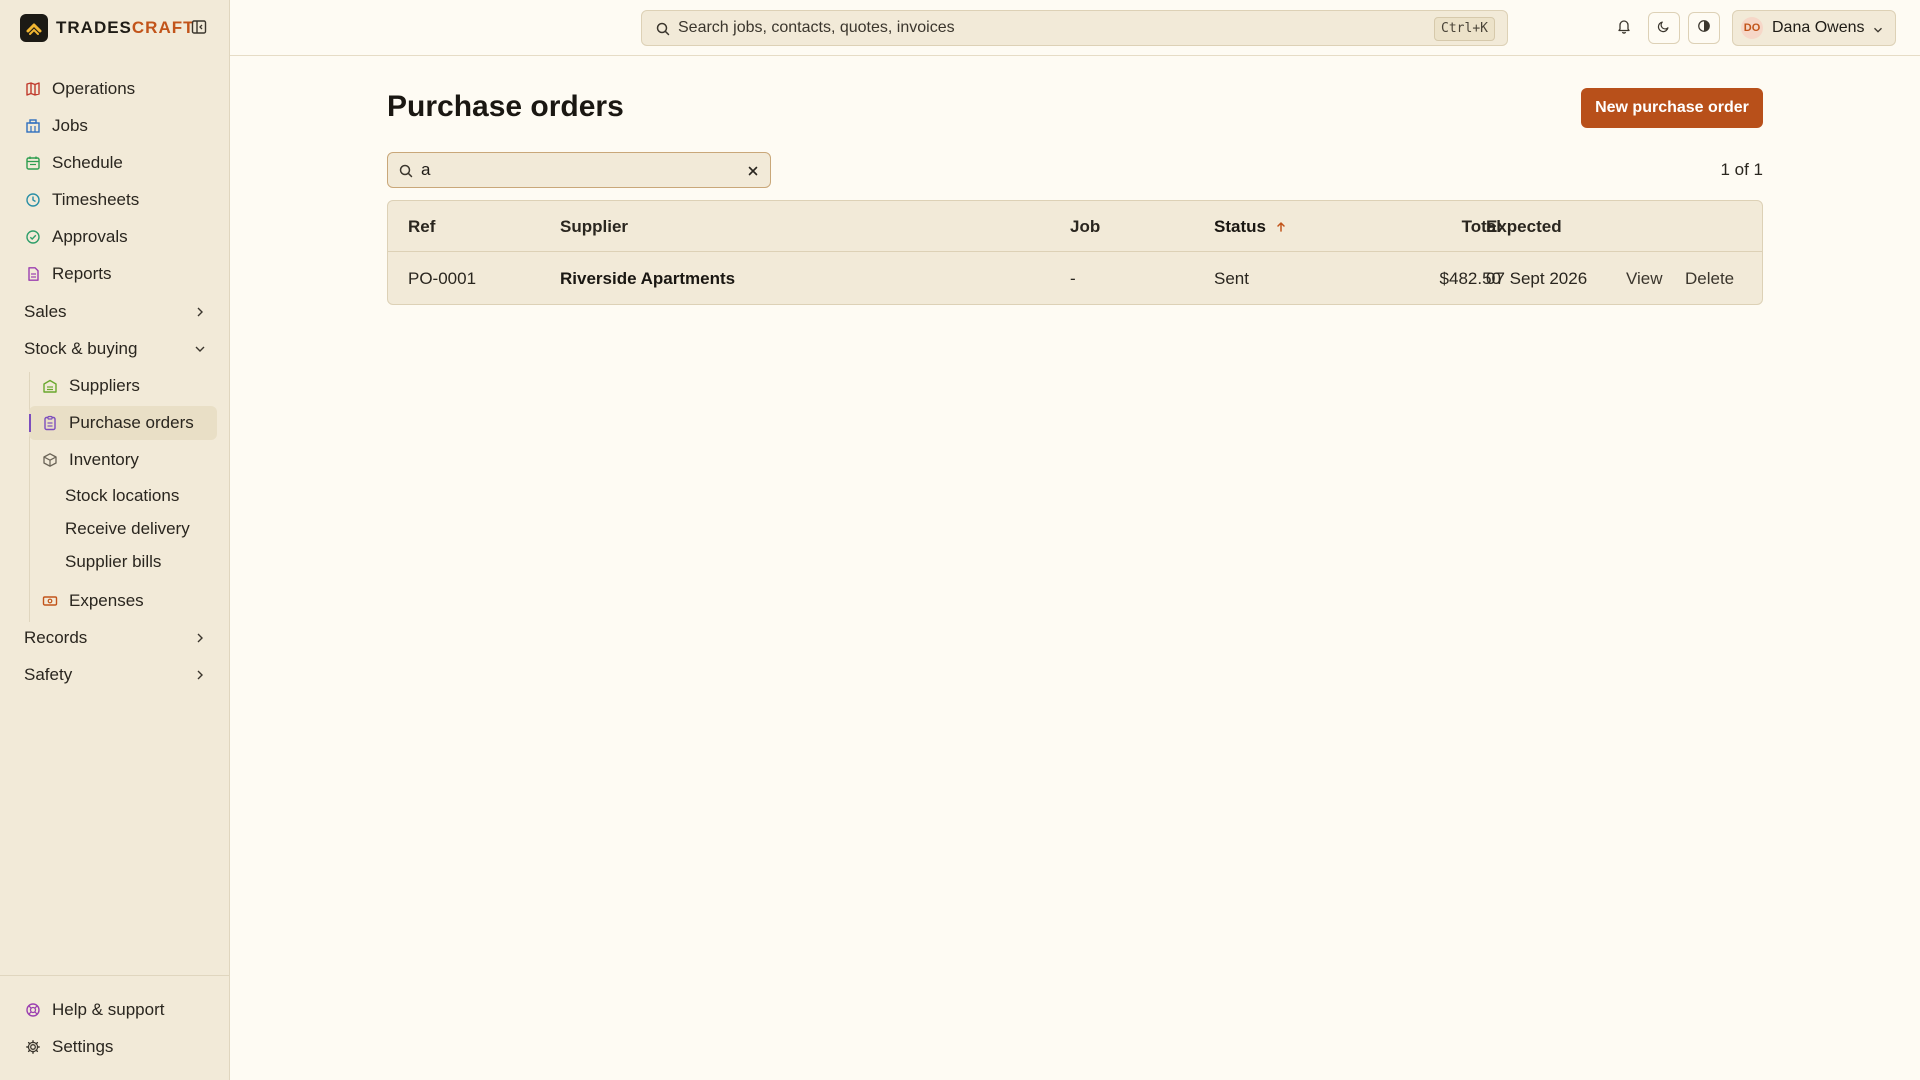 This screenshot has height=1080, width=1920. What do you see at coordinates (87, 162) in the screenshot?
I see `sidebar-item-label: Schedule` at bounding box center [87, 162].